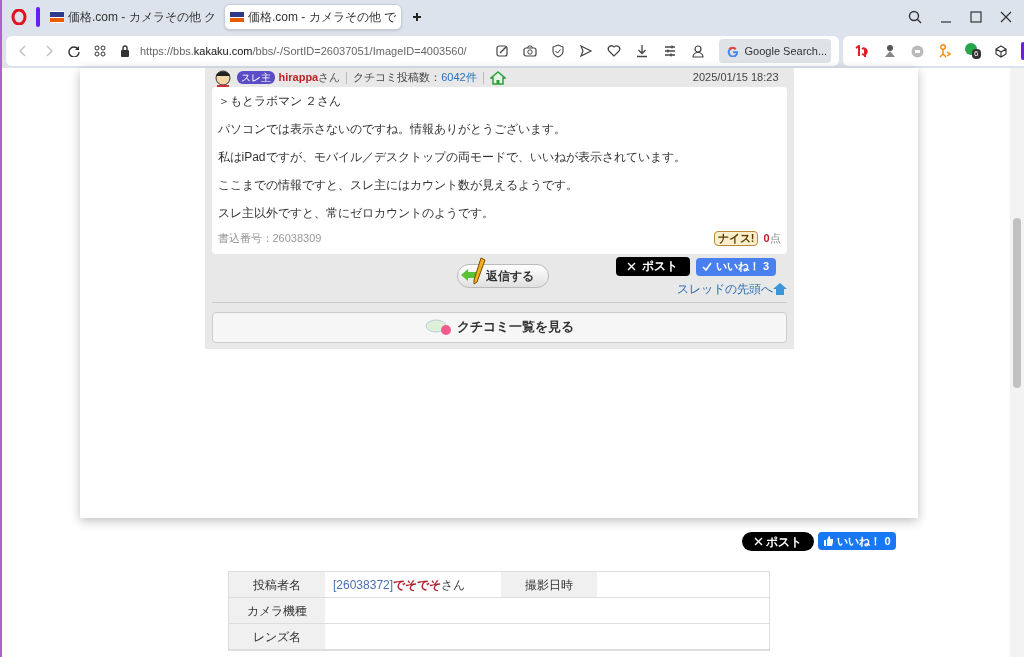 Image resolution: width=1024 pixels, height=657 pixels. What do you see at coordinates (255, 77) in the screenshot?
I see `author-badge: スレ主` at bounding box center [255, 77].